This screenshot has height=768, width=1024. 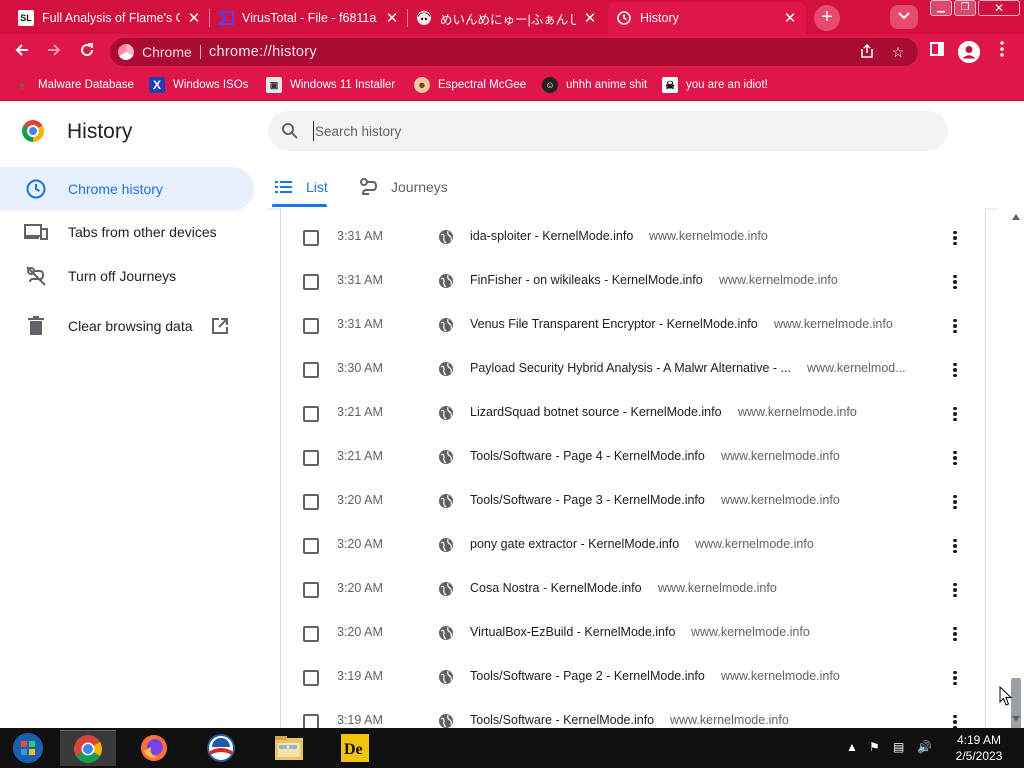 What do you see at coordinates (22, 52) in the screenshot?
I see `back-button` at bounding box center [22, 52].